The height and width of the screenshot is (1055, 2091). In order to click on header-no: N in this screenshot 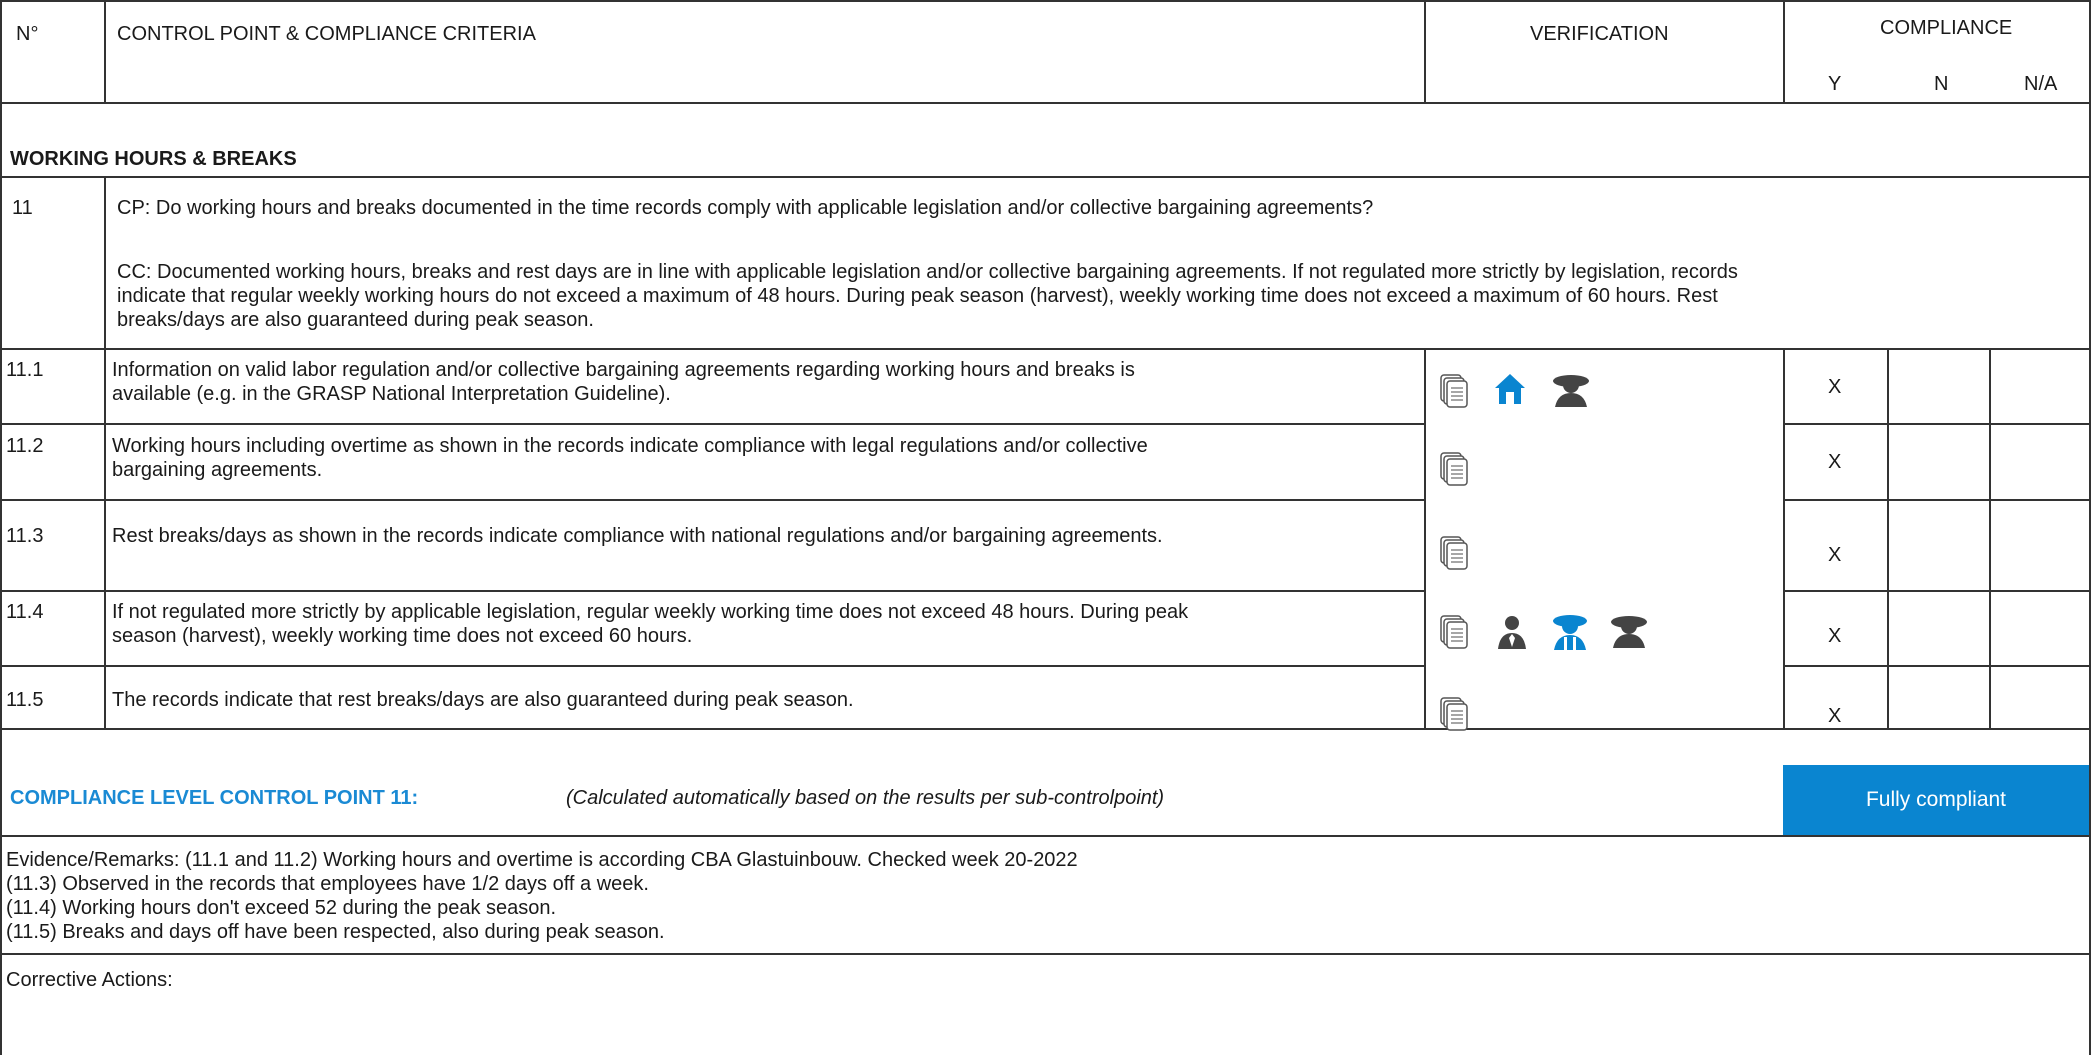, I will do `click(1941, 84)`.